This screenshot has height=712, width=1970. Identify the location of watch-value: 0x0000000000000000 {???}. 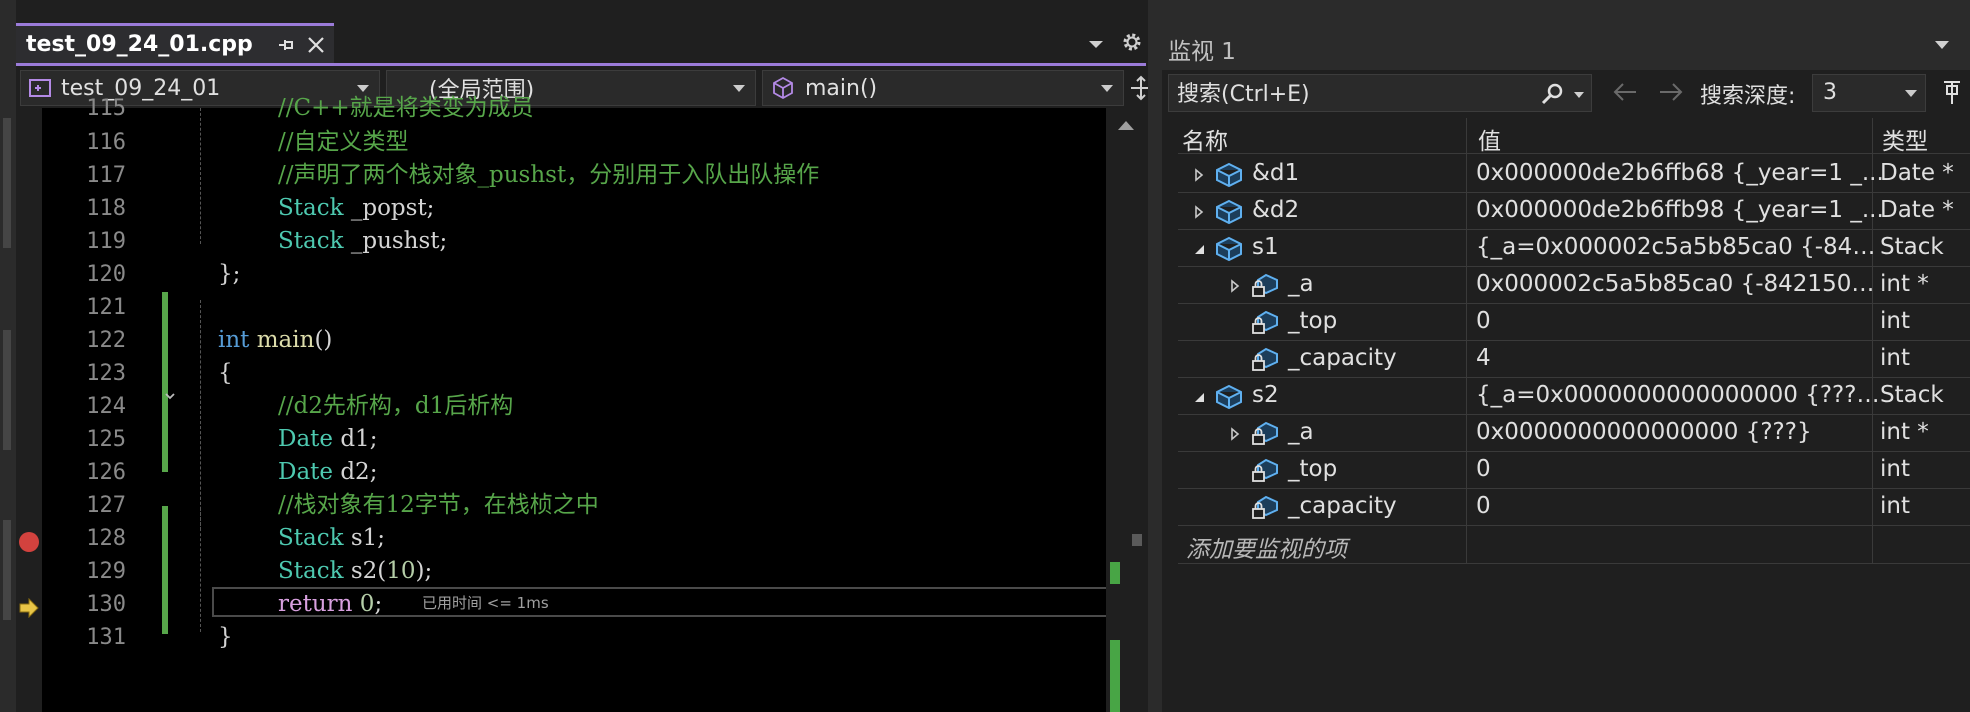
(1680, 432).